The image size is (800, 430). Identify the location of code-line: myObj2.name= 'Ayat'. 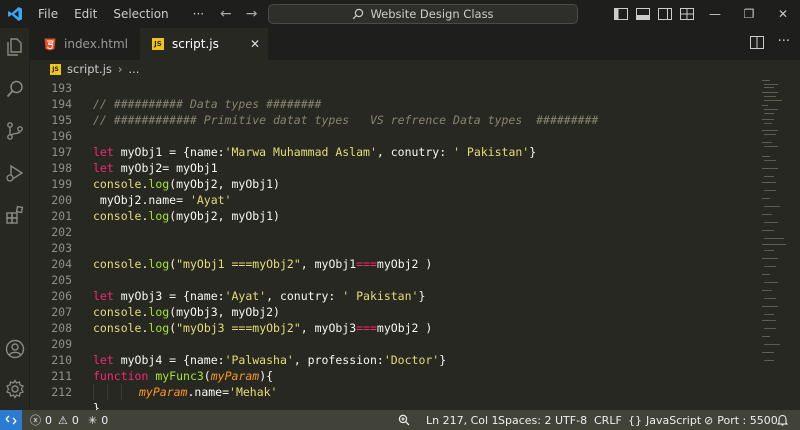
(162, 200).